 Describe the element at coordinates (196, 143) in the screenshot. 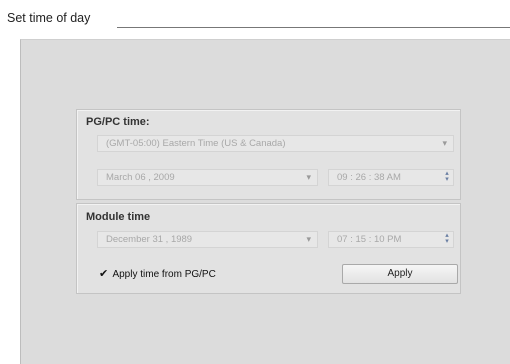

I see `timezone-value: (GMT-05:00) Eastern Time (US & Canada)` at that location.